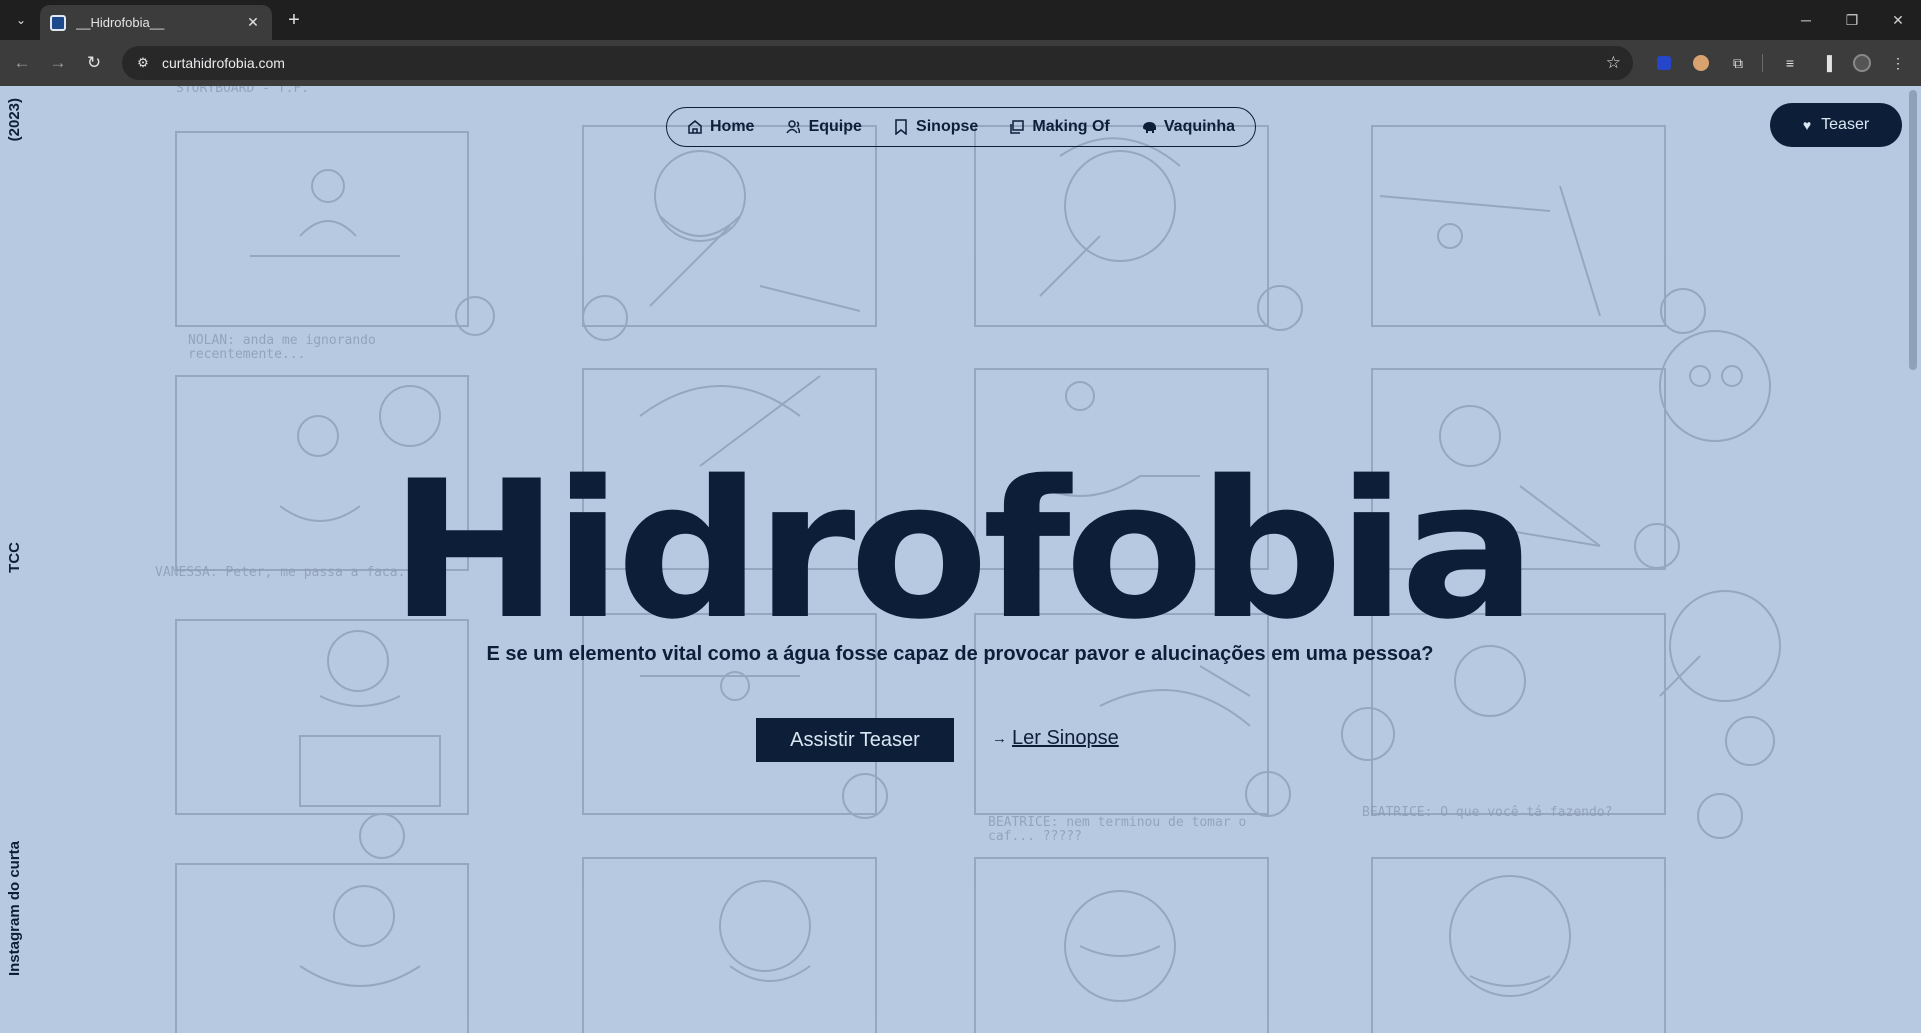  I want to click on svg-text: STORYBOARD - T.F., so click(242, 91).